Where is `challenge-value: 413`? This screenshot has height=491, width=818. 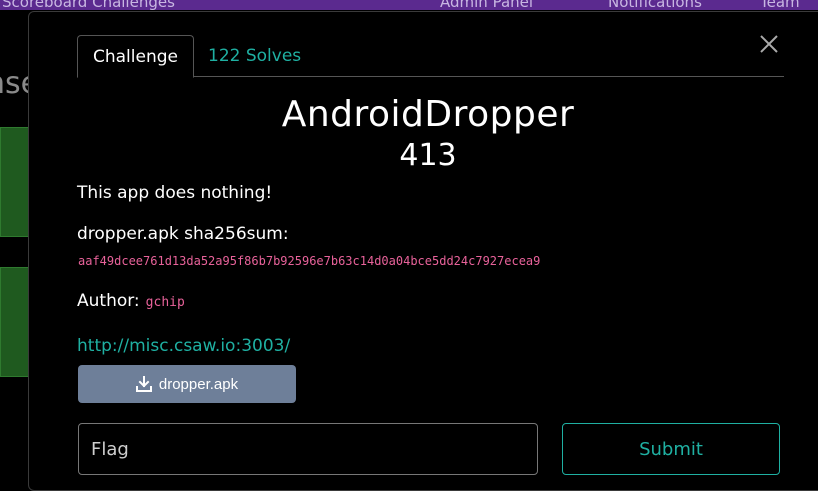 challenge-value: 413 is located at coordinates (428, 155).